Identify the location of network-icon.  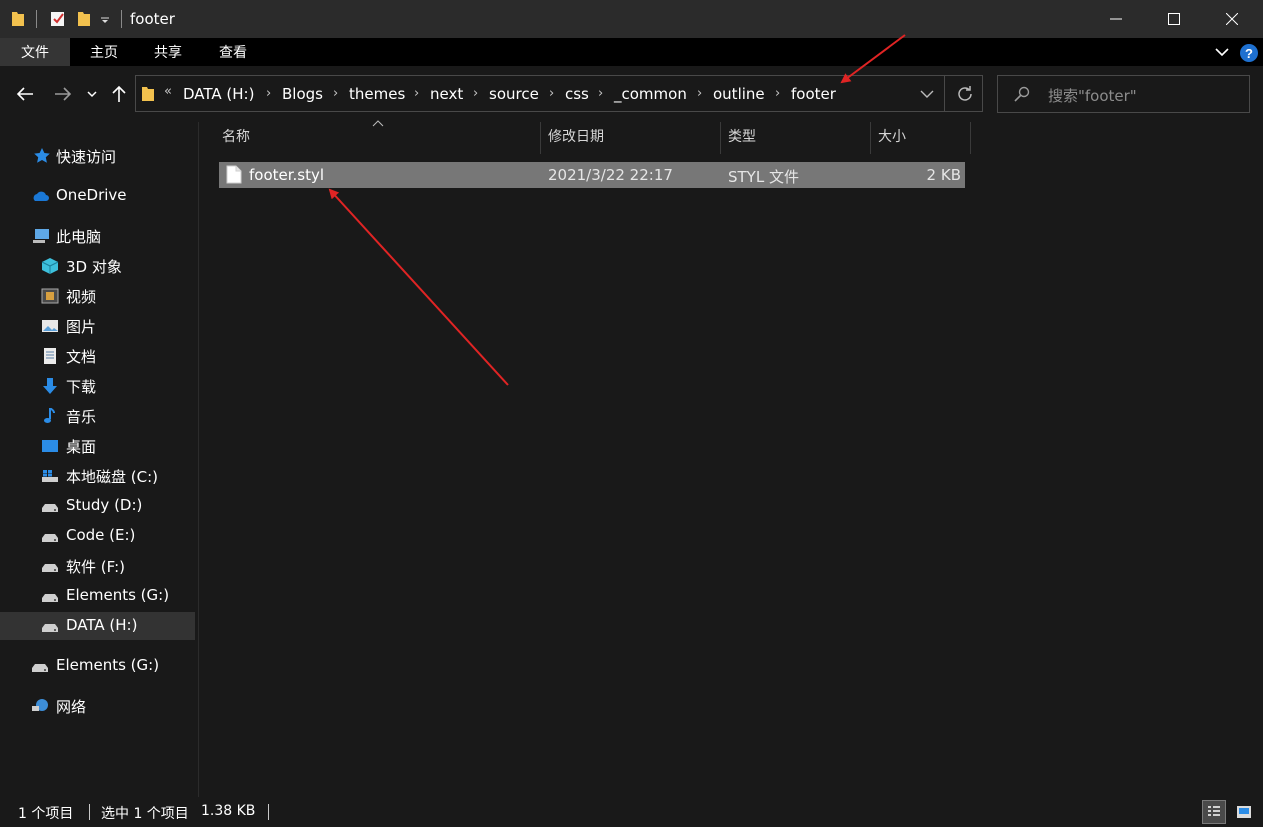
(40, 705).